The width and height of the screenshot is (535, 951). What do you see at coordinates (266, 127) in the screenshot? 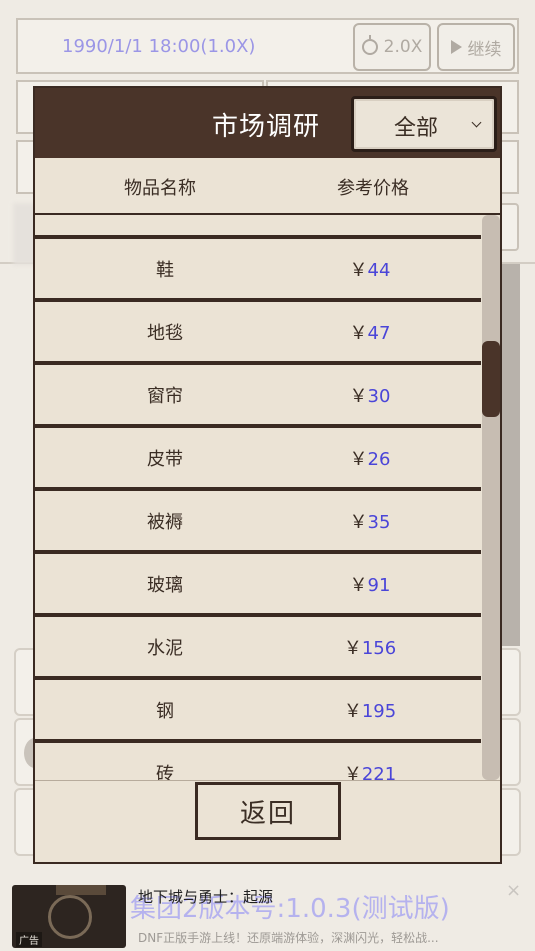
I see `dialog-title: 市场调研` at bounding box center [266, 127].